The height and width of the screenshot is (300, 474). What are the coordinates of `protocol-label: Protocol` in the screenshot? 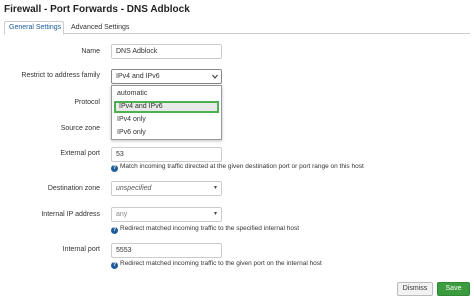 It's located at (87, 102).